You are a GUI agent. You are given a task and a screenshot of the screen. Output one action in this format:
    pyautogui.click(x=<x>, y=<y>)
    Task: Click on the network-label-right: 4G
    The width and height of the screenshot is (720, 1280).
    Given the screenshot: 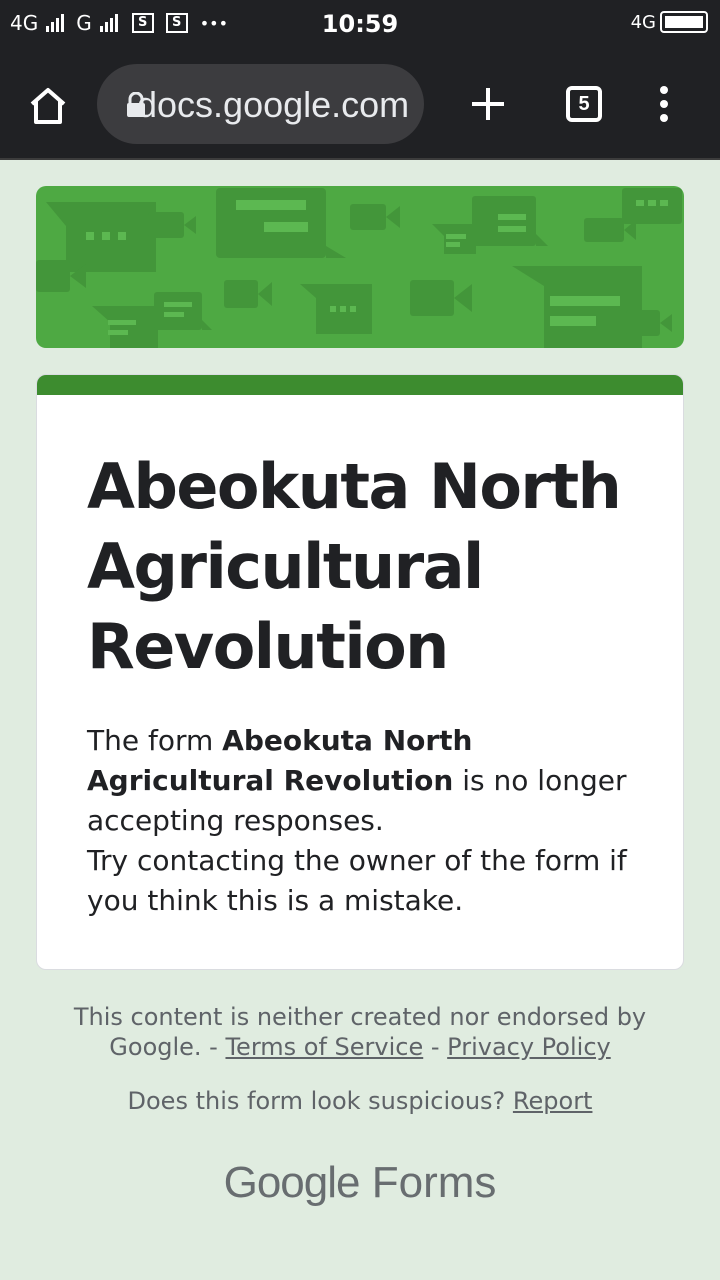 What is the action you would take?
    pyautogui.click(x=643, y=22)
    